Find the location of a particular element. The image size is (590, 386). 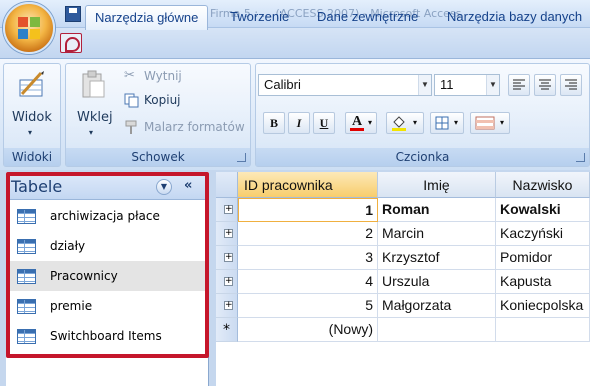

cell-last-name: Kowalski is located at coordinates (543, 210).